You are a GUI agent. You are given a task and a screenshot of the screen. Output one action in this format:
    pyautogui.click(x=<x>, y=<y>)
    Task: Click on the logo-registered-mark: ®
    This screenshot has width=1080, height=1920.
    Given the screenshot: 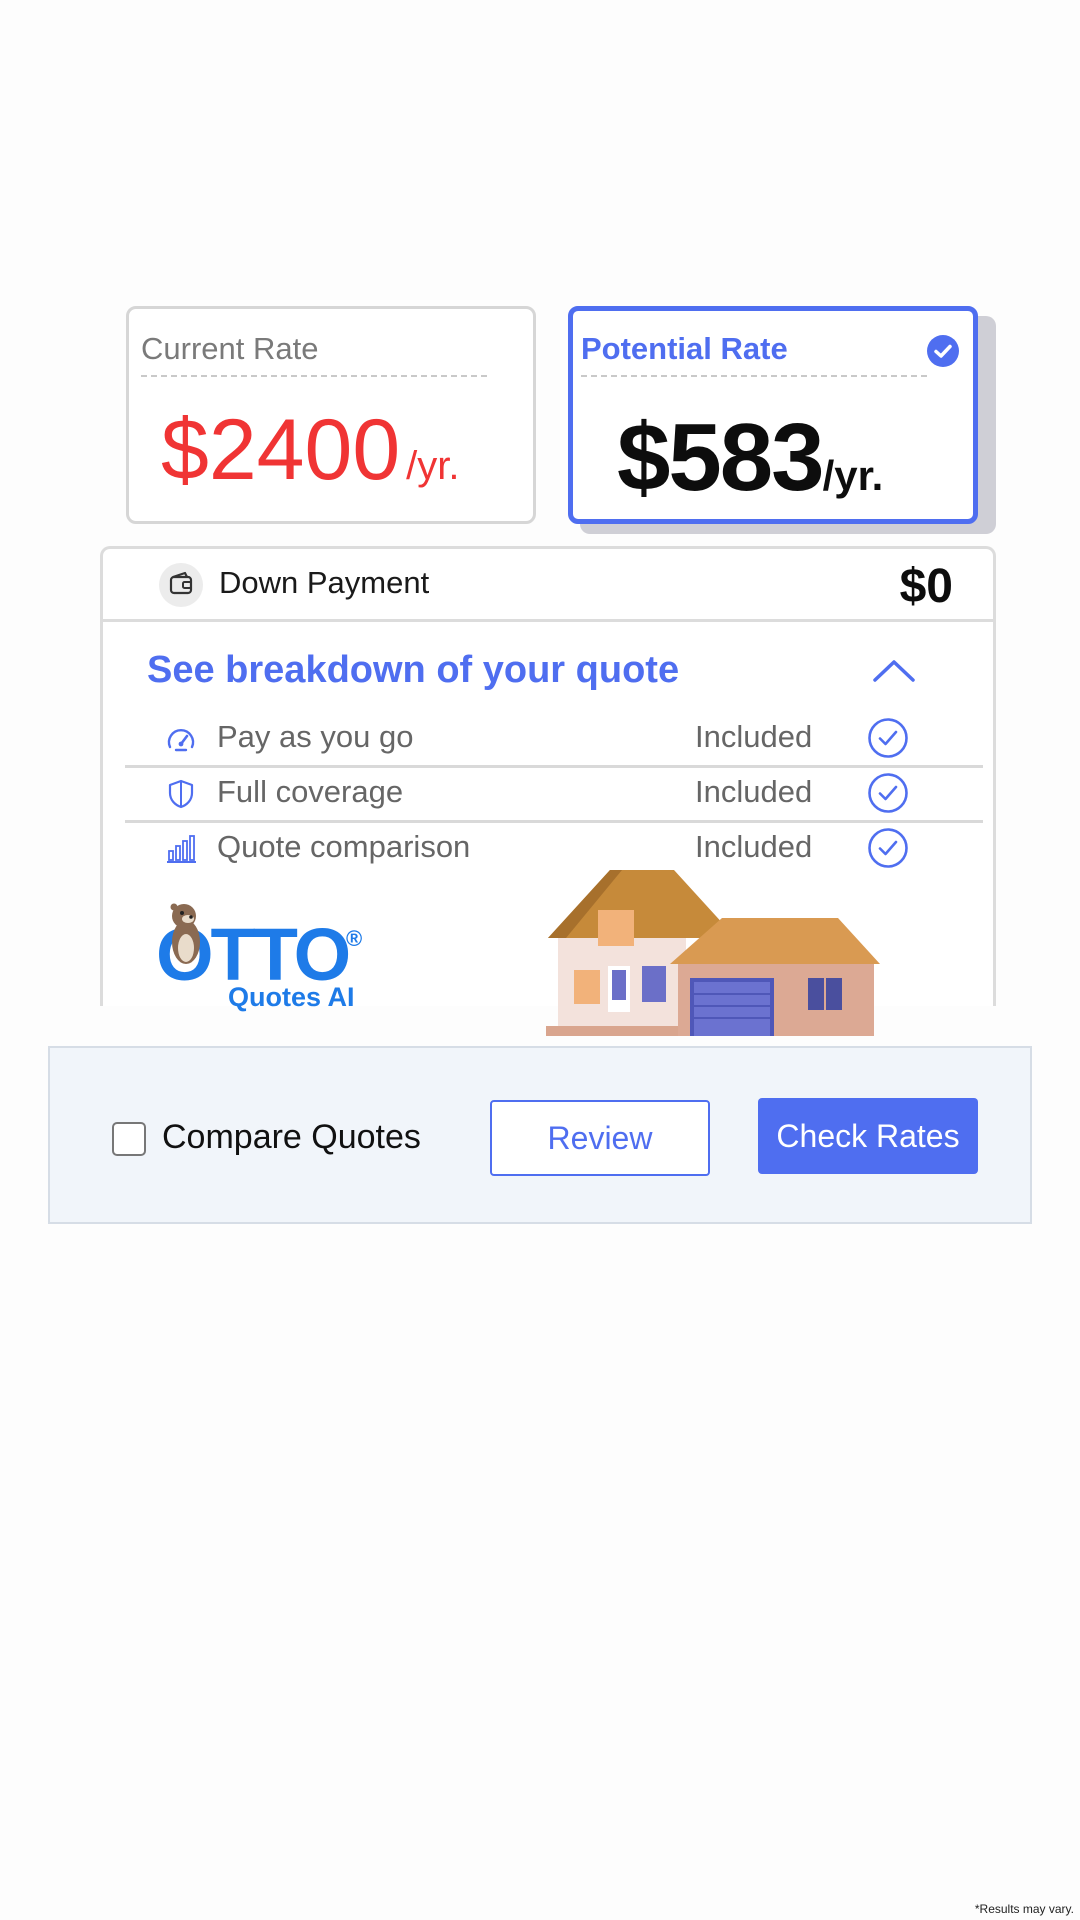 What is the action you would take?
    pyautogui.click(x=354, y=938)
    